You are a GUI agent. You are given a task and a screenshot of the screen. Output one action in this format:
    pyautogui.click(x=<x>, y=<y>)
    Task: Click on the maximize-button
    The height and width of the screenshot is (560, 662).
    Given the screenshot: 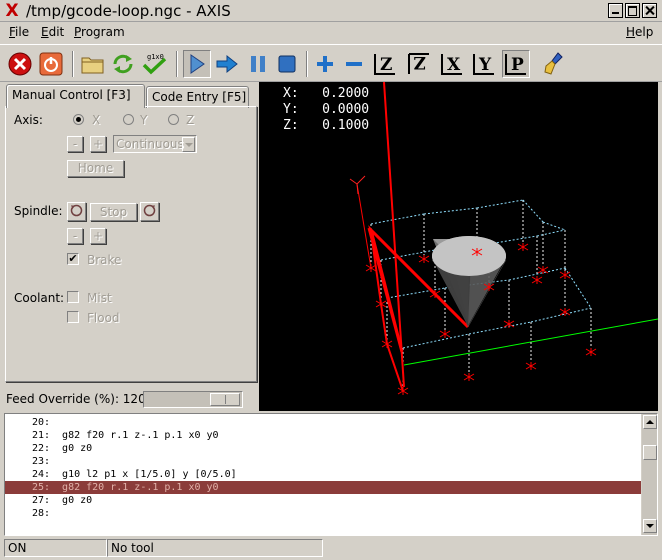 What is the action you would take?
    pyautogui.click(x=632, y=10)
    